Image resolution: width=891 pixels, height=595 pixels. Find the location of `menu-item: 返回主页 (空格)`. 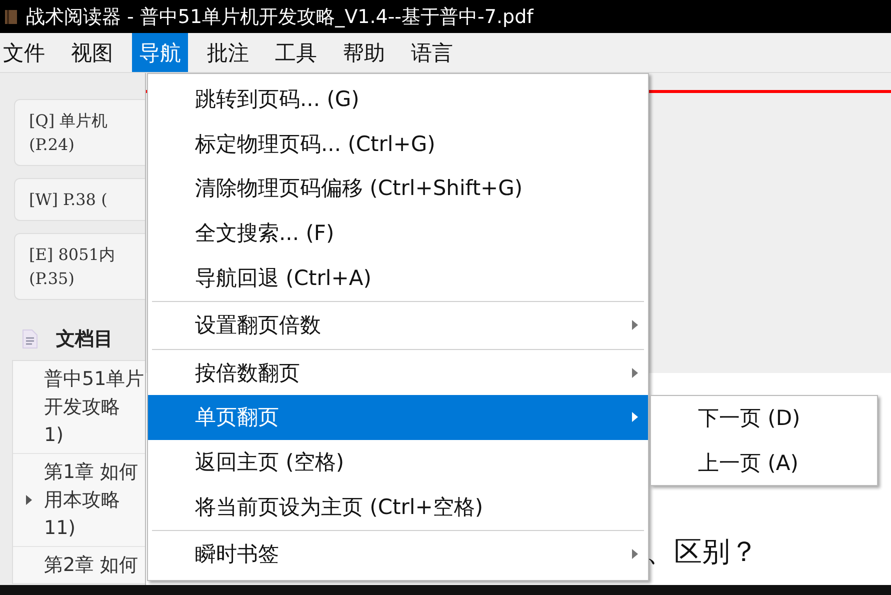

menu-item: 返回主页 (空格) is located at coordinates (398, 462).